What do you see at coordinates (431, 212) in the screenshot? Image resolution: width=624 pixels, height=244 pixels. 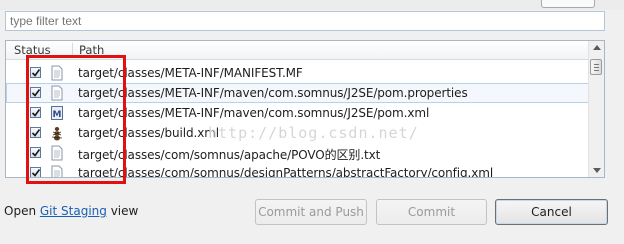 I see `commit-button: Commit` at bounding box center [431, 212].